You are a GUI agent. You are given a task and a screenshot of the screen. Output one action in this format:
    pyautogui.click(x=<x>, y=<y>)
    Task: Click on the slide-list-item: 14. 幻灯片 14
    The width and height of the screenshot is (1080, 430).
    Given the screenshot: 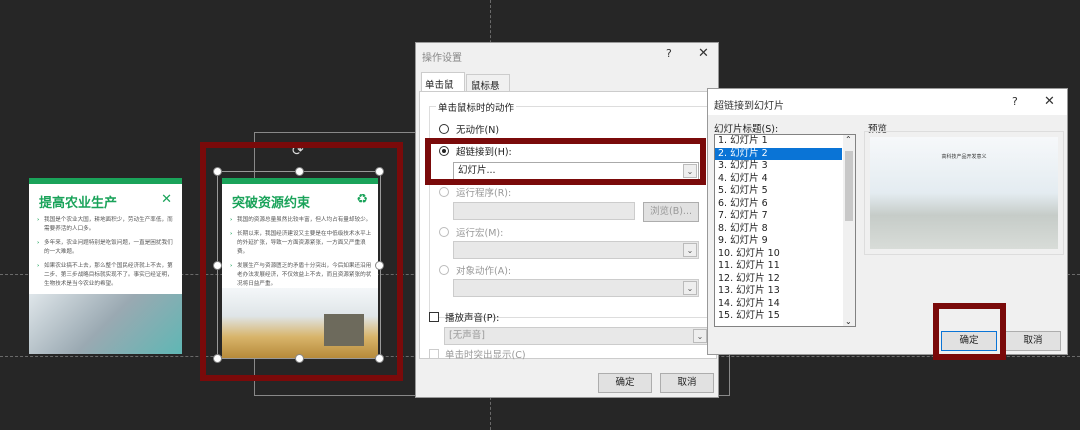 What is the action you would take?
    pyautogui.click(x=778, y=304)
    